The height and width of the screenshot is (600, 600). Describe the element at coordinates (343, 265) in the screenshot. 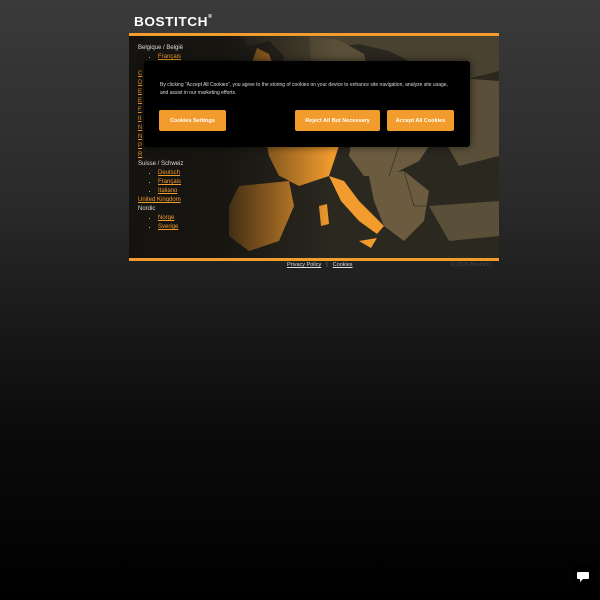

I see `cookies-link: Cookies` at that location.